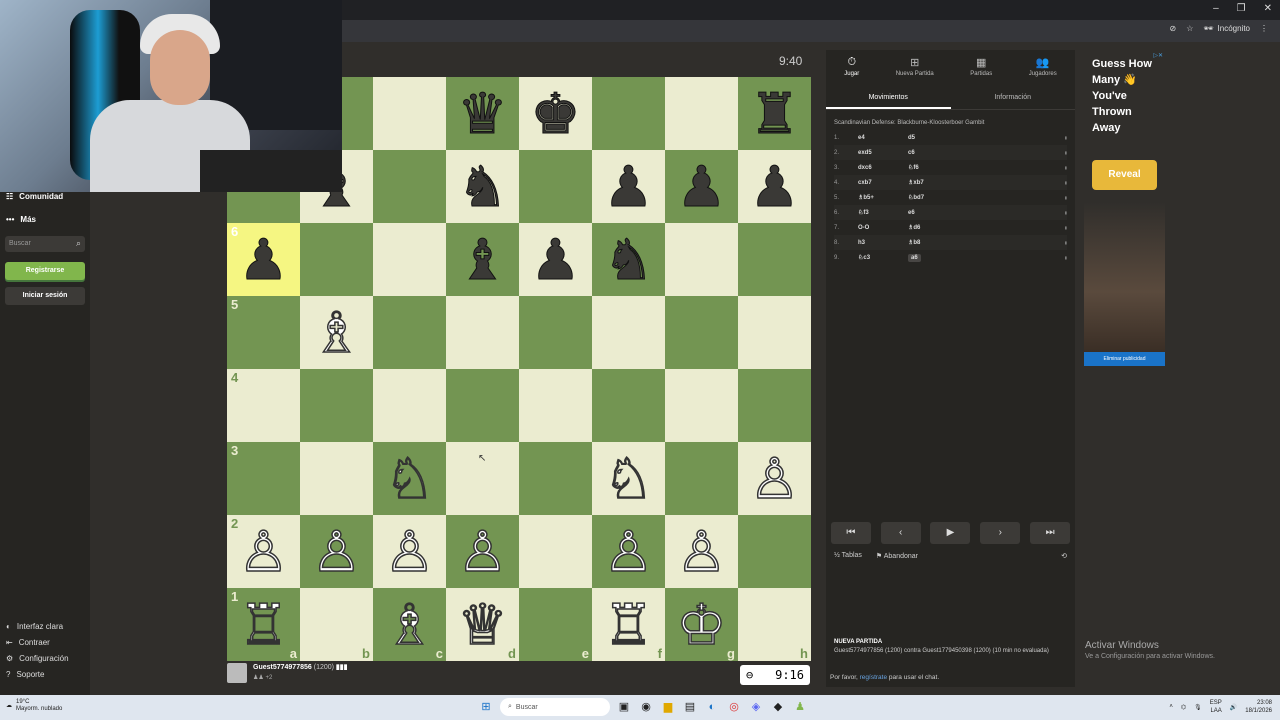 The width and height of the screenshot is (1280, 720). What do you see at coordinates (958, 182) in the screenshot?
I see `black-move: ♗xb7` at bounding box center [958, 182].